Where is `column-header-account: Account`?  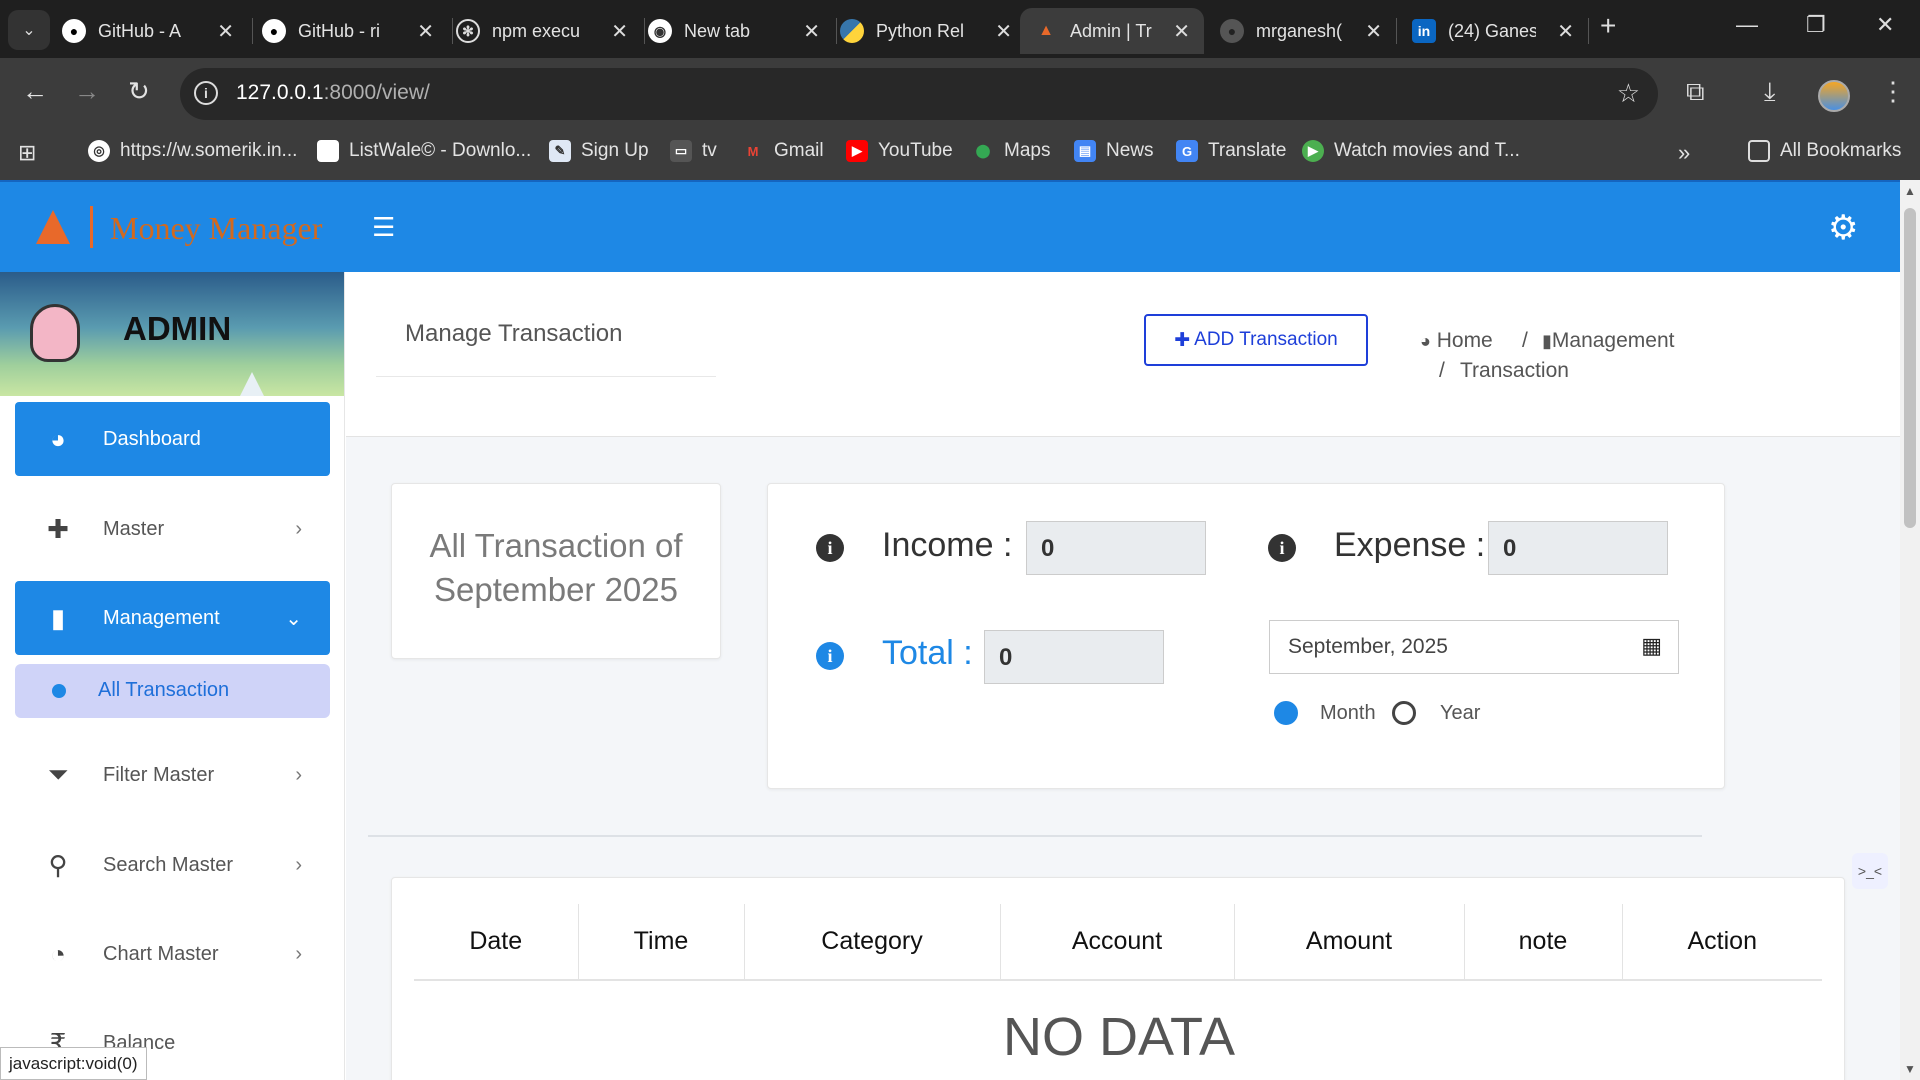
column-header-account: Account is located at coordinates (1117, 942).